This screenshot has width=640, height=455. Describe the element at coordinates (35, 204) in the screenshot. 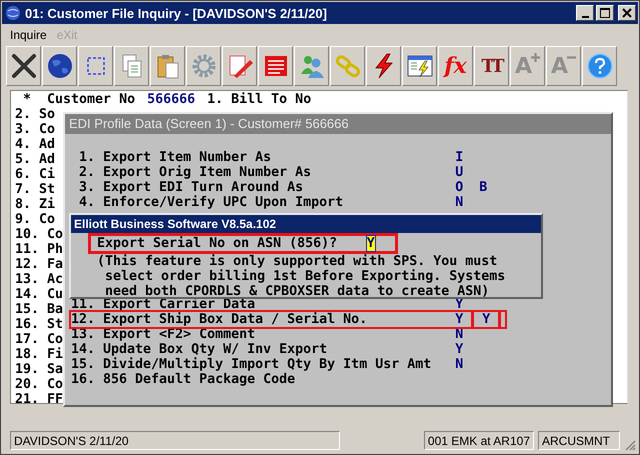

I see `field-label: 8. Zi` at that location.